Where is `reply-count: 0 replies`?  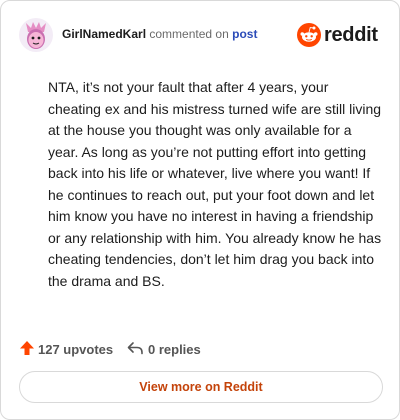
reply-count: 0 replies is located at coordinates (174, 349).